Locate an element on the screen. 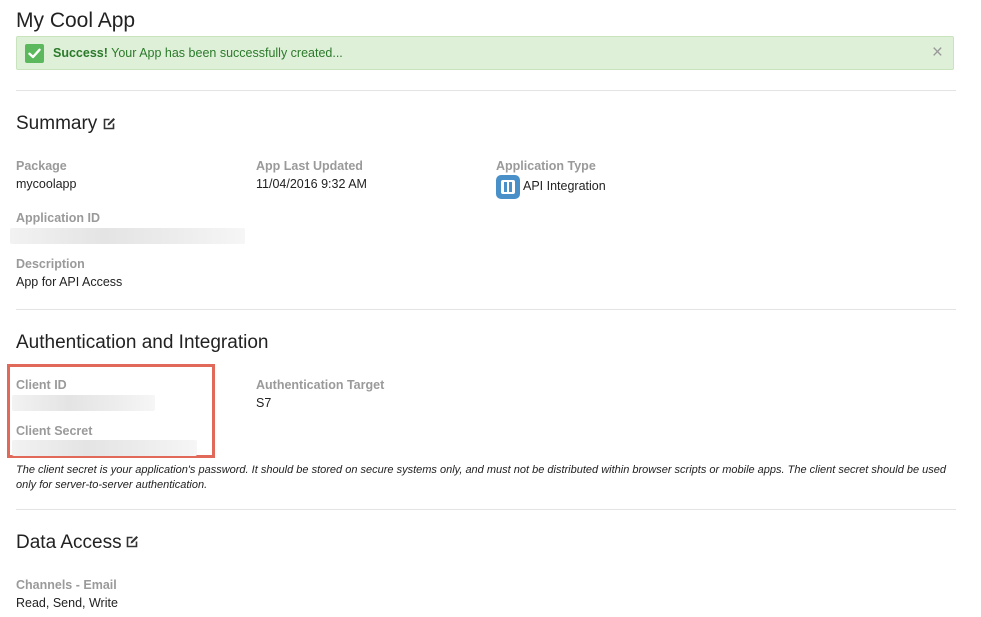 The height and width of the screenshot is (617, 981). alert-strong: Success! is located at coordinates (80, 53).